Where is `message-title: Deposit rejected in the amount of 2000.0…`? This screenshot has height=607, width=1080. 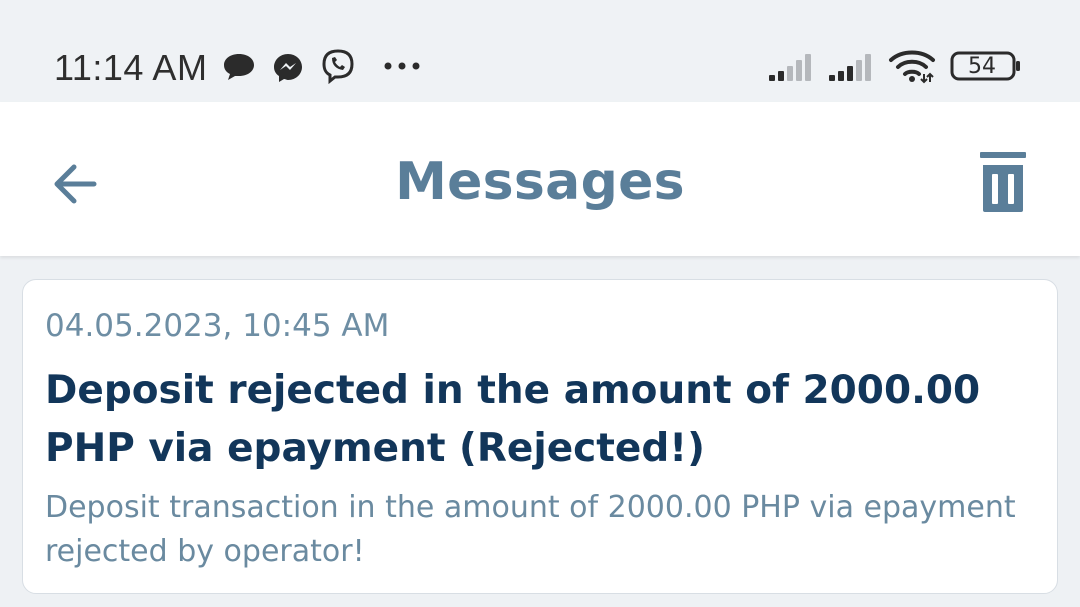
message-title: Deposit rejected in the amount of 2000.0… is located at coordinates (513, 419).